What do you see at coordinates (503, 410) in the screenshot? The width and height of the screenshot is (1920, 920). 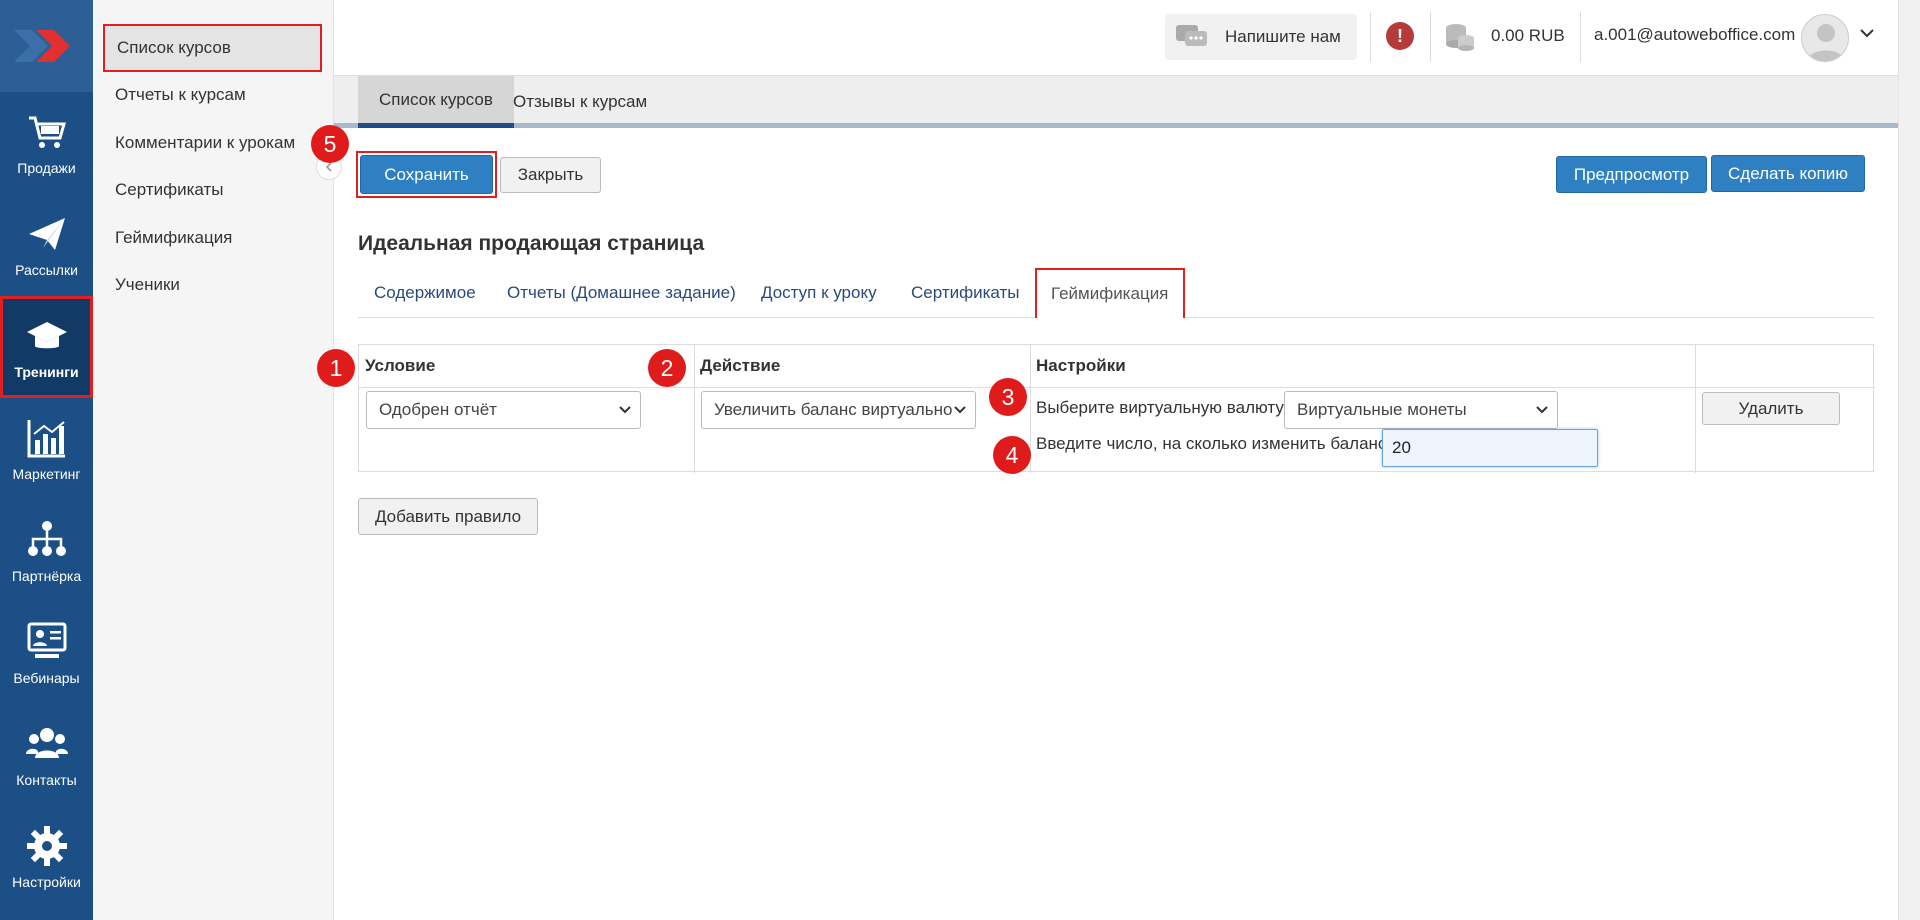 I see `condition-select: Одобрен отчёт` at bounding box center [503, 410].